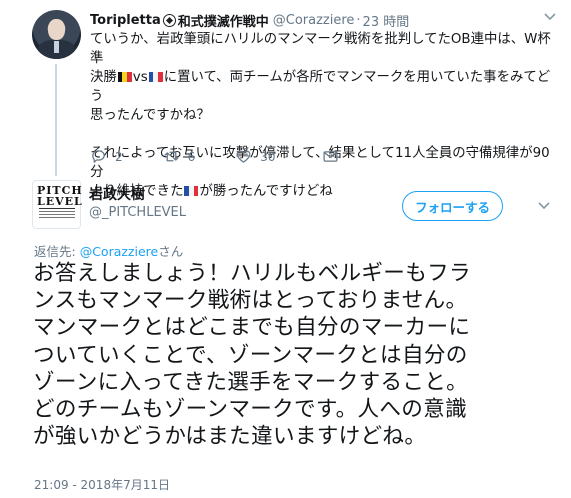 The height and width of the screenshot is (498, 571). What do you see at coordinates (137, 212) in the screenshot?
I see `main-author-handle: @_PITCHLEVEL` at bounding box center [137, 212].